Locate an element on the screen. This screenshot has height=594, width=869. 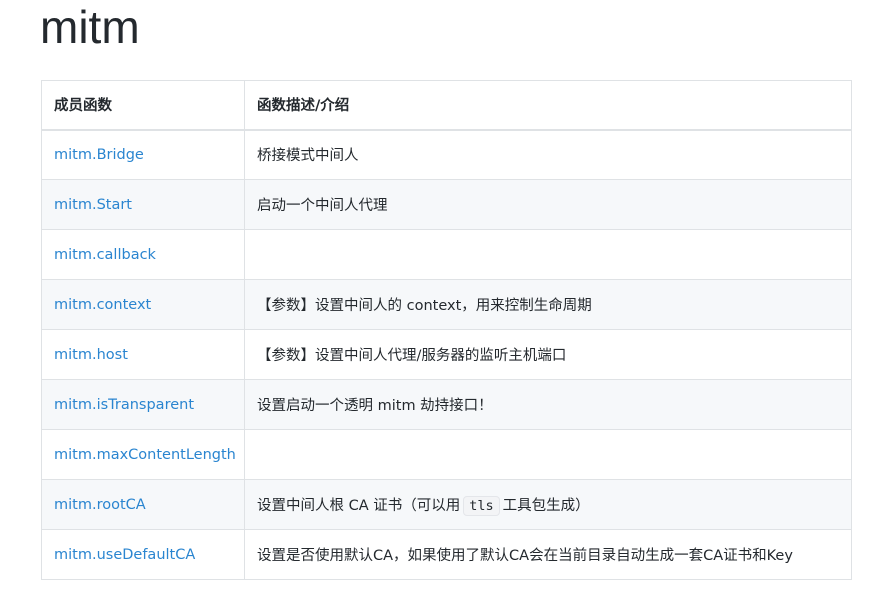
table-row: mitm.rootCA 设置中间人根 CA 证书（可以用 tls 工具包生成） is located at coordinates (446, 504).